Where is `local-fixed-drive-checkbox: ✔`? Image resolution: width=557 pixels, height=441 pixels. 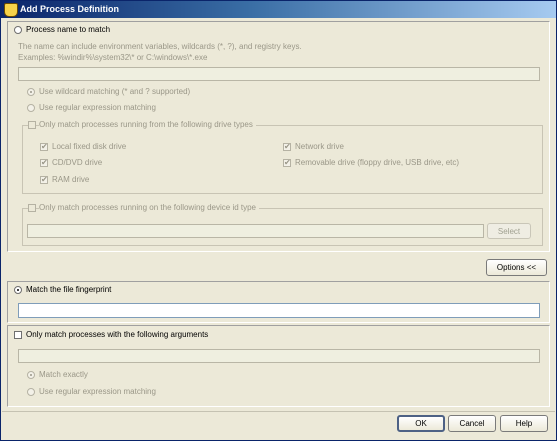 local-fixed-drive-checkbox: ✔ is located at coordinates (44, 147).